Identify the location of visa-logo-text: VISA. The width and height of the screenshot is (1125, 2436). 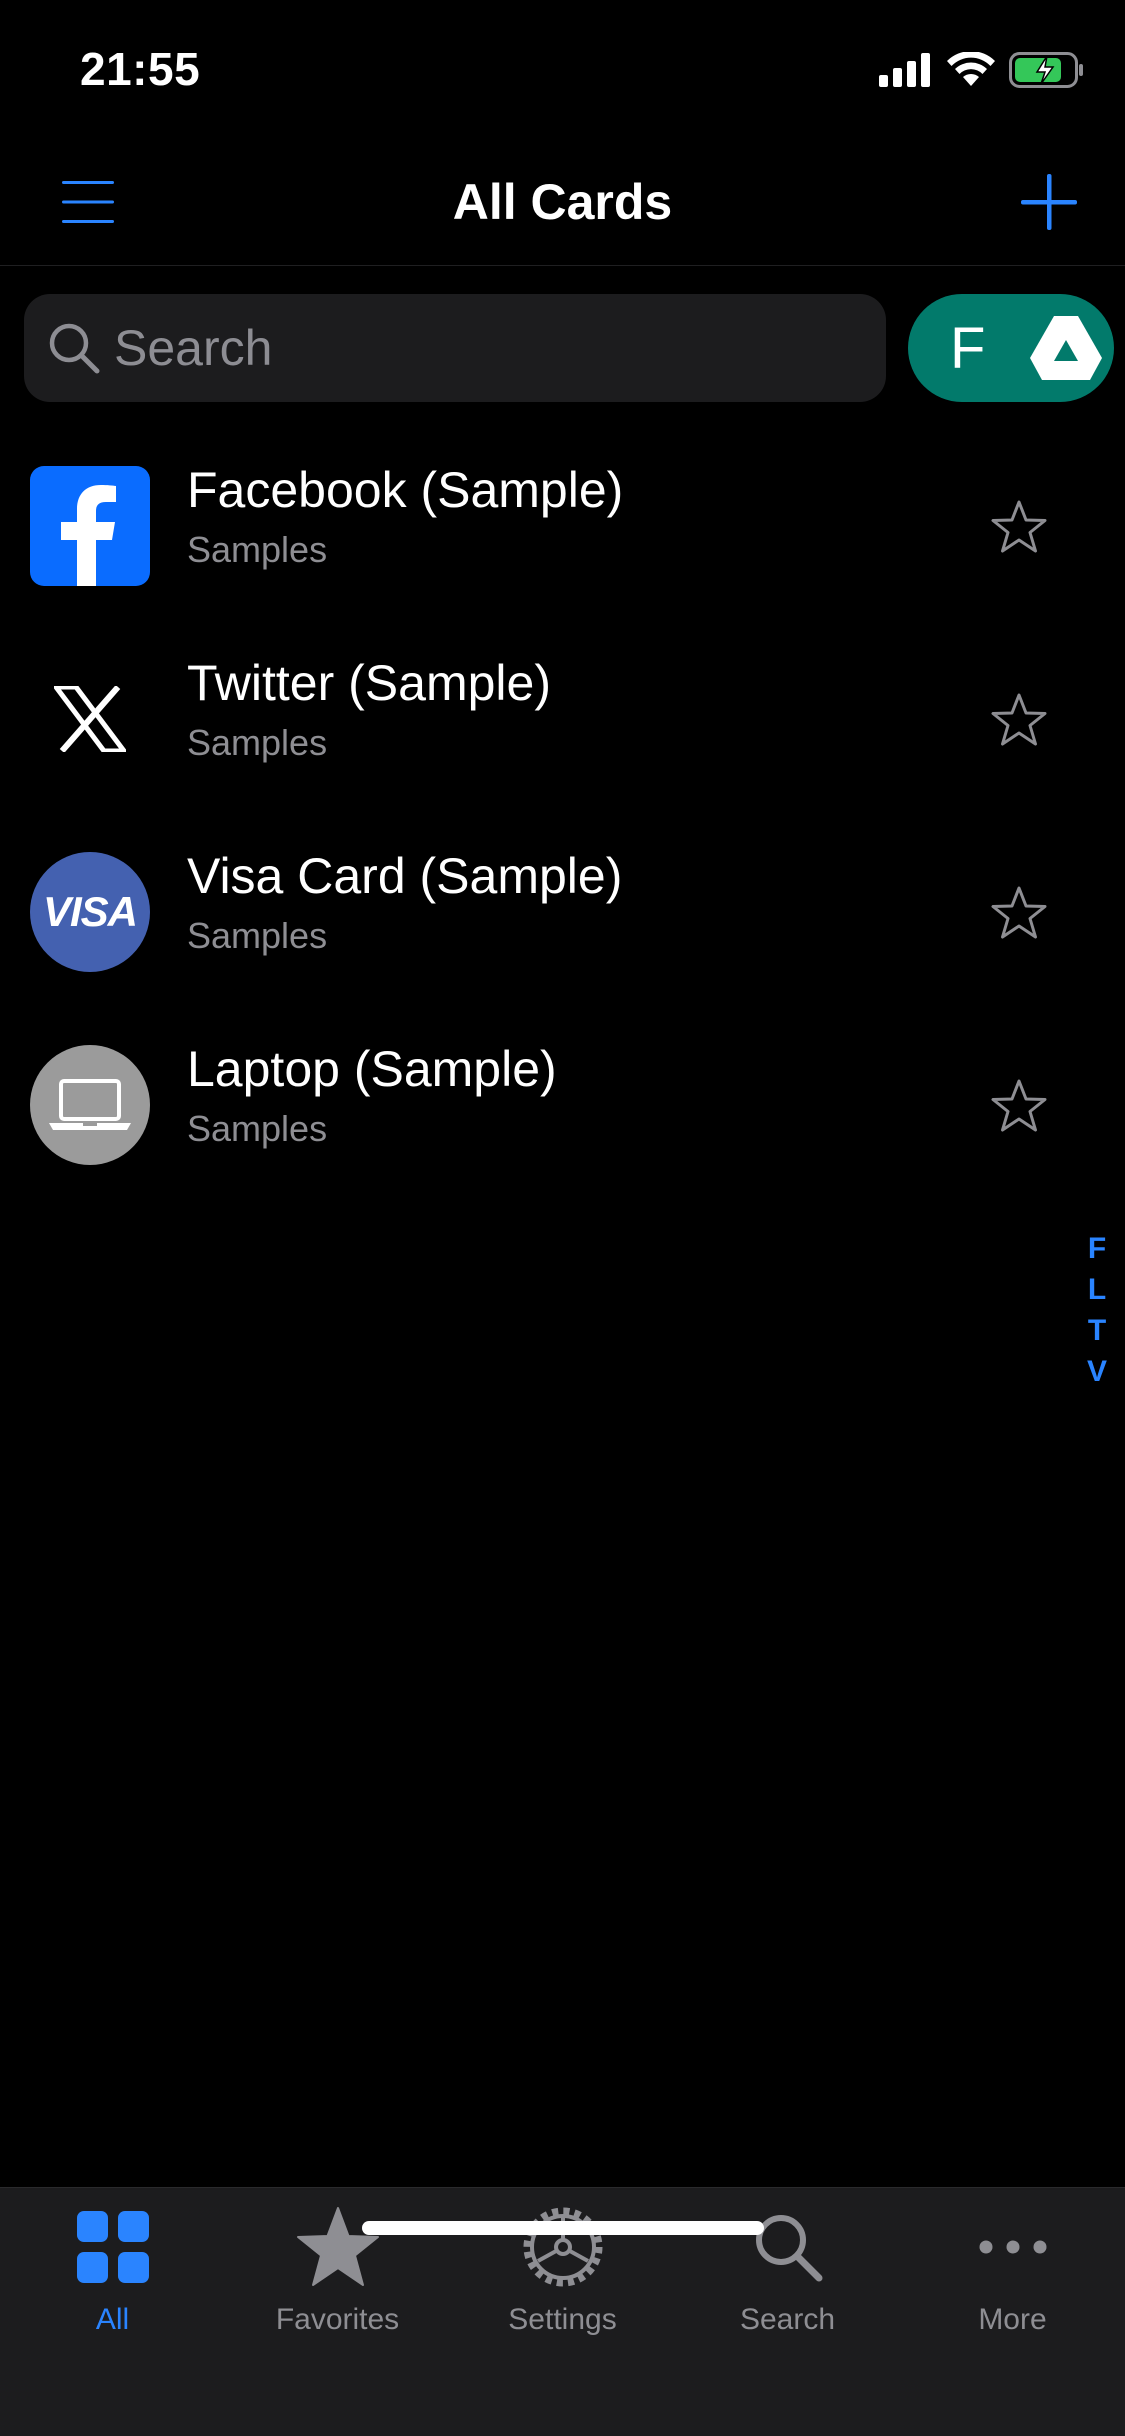
(90, 911).